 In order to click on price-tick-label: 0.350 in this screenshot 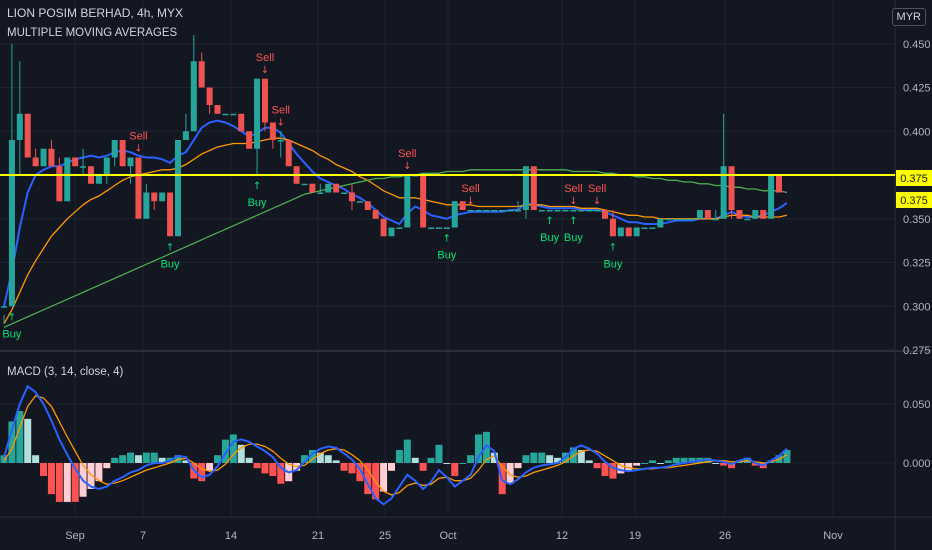, I will do `click(917, 220)`.